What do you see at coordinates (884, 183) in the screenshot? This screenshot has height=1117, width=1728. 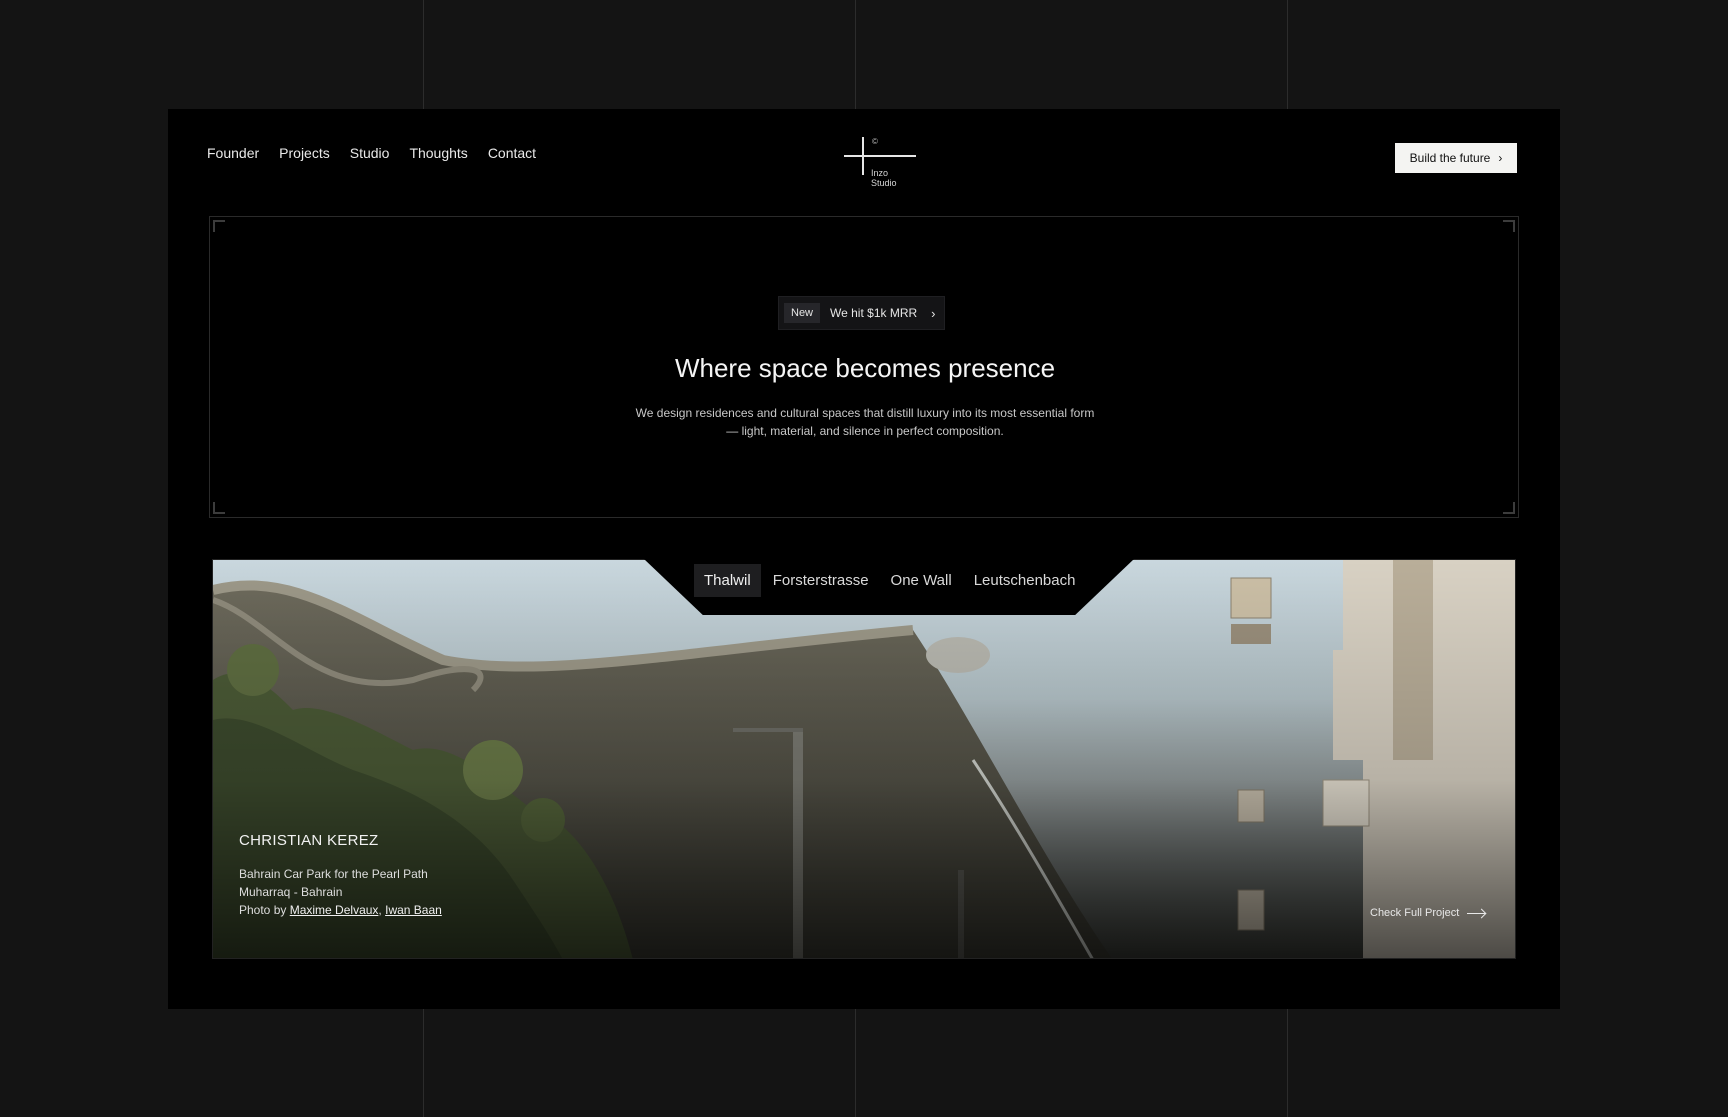 I see `logo-line-2: Studio` at bounding box center [884, 183].